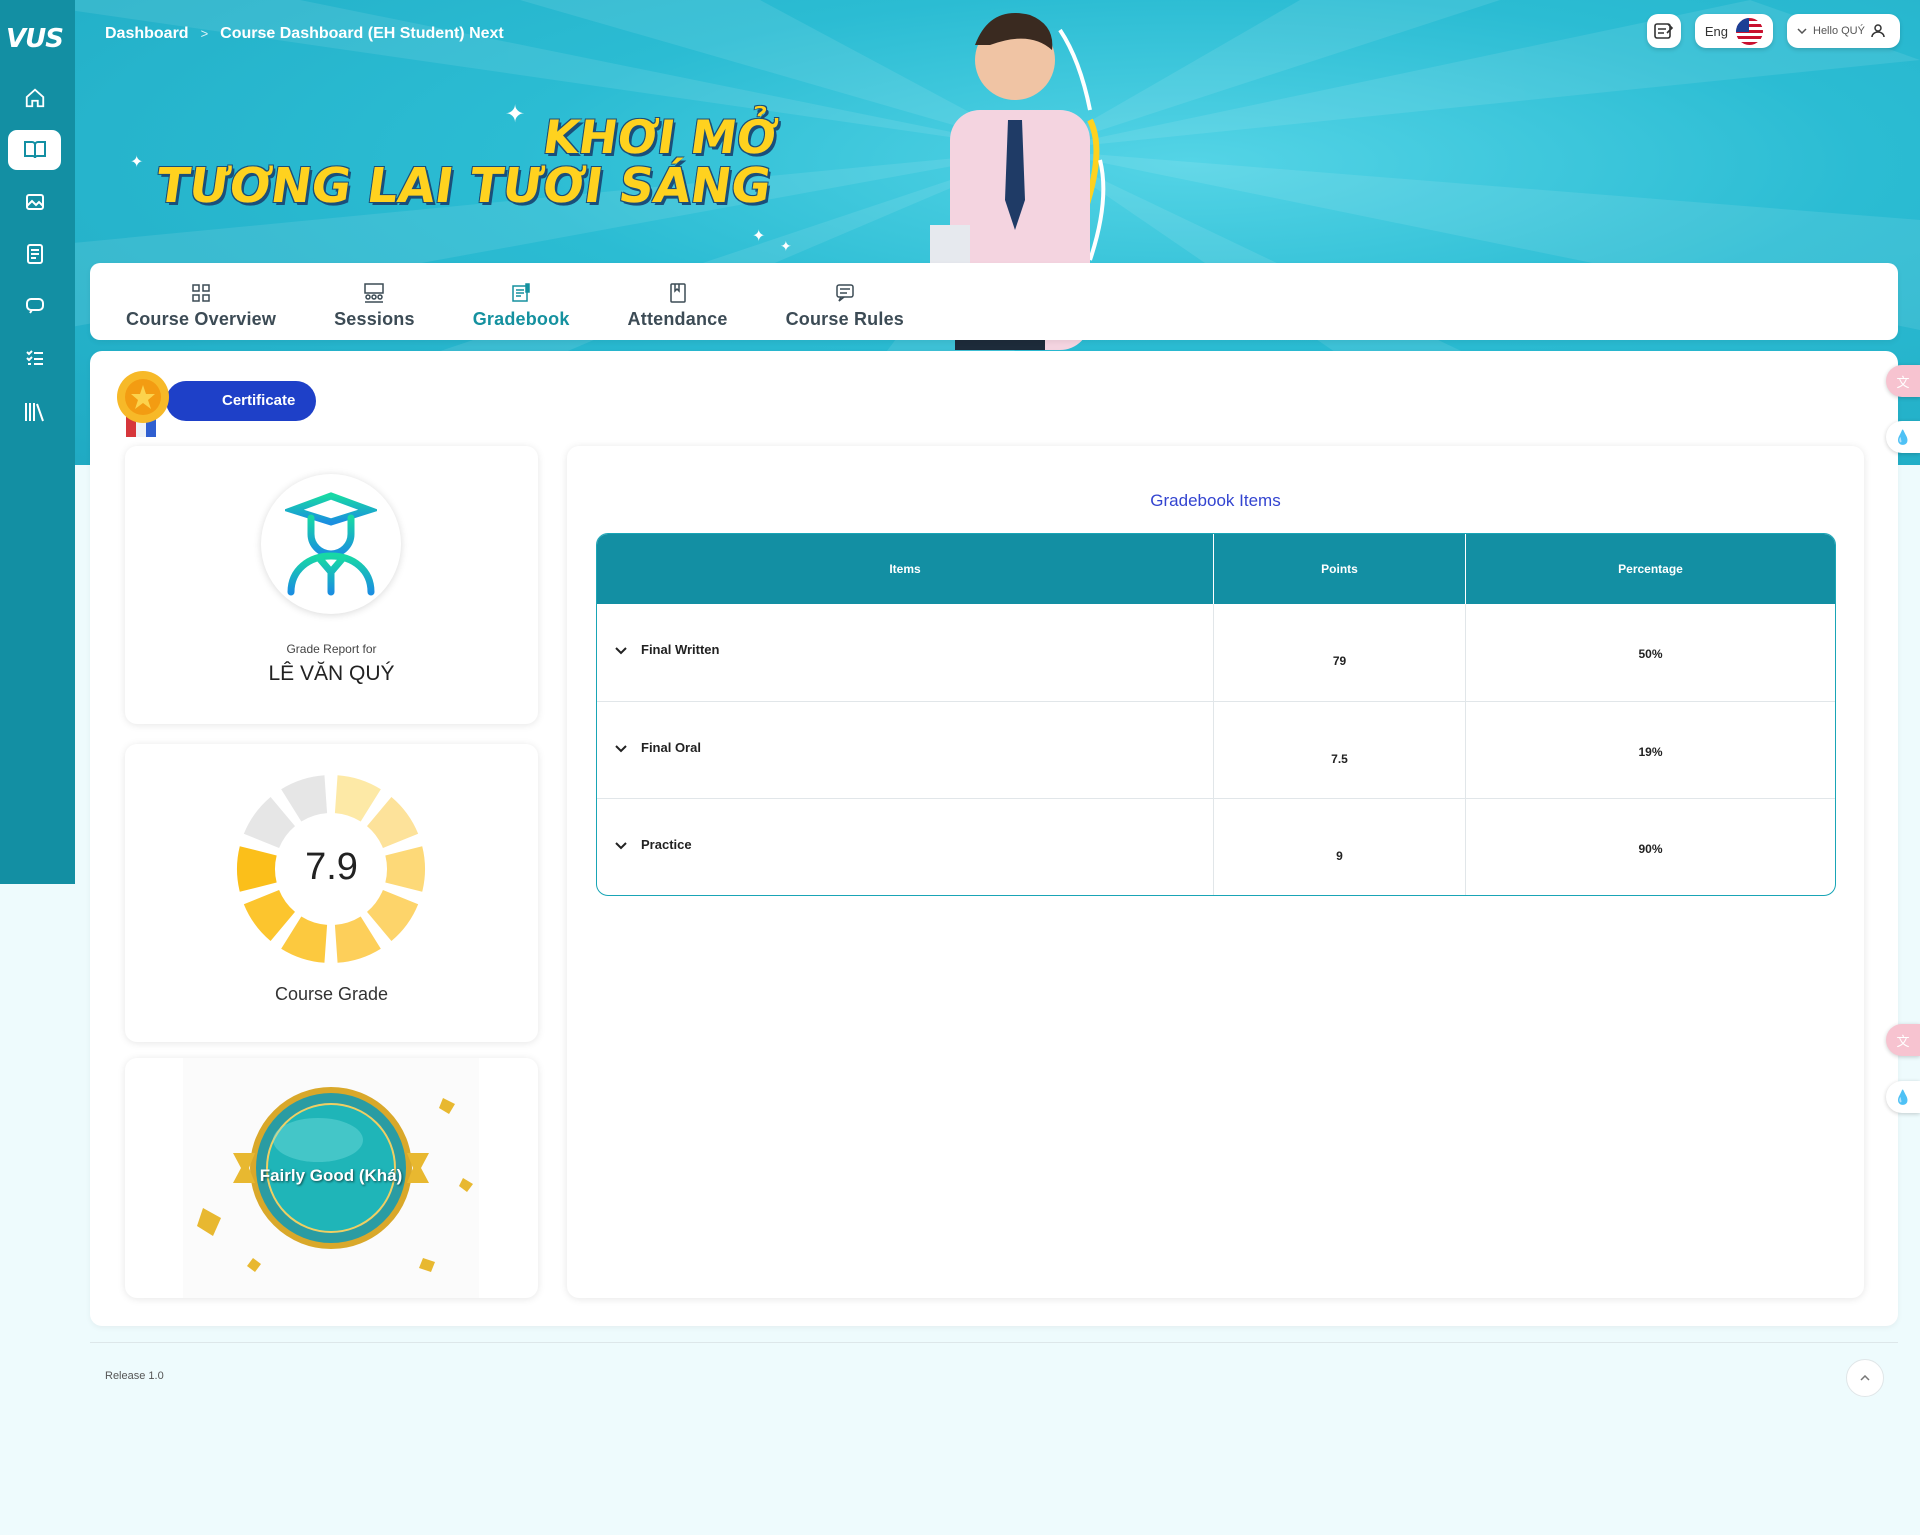 The height and width of the screenshot is (1535, 1920). Describe the element at coordinates (134, 1376) in the screenshot. I see `release-version: Release 1.0` at that location.